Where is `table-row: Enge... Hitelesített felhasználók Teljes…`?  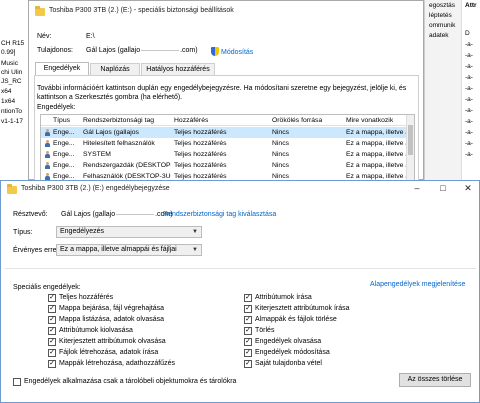
table-row: Enge... Hitelesített felhasználók Teljes… is located at coordinates (227, 143).